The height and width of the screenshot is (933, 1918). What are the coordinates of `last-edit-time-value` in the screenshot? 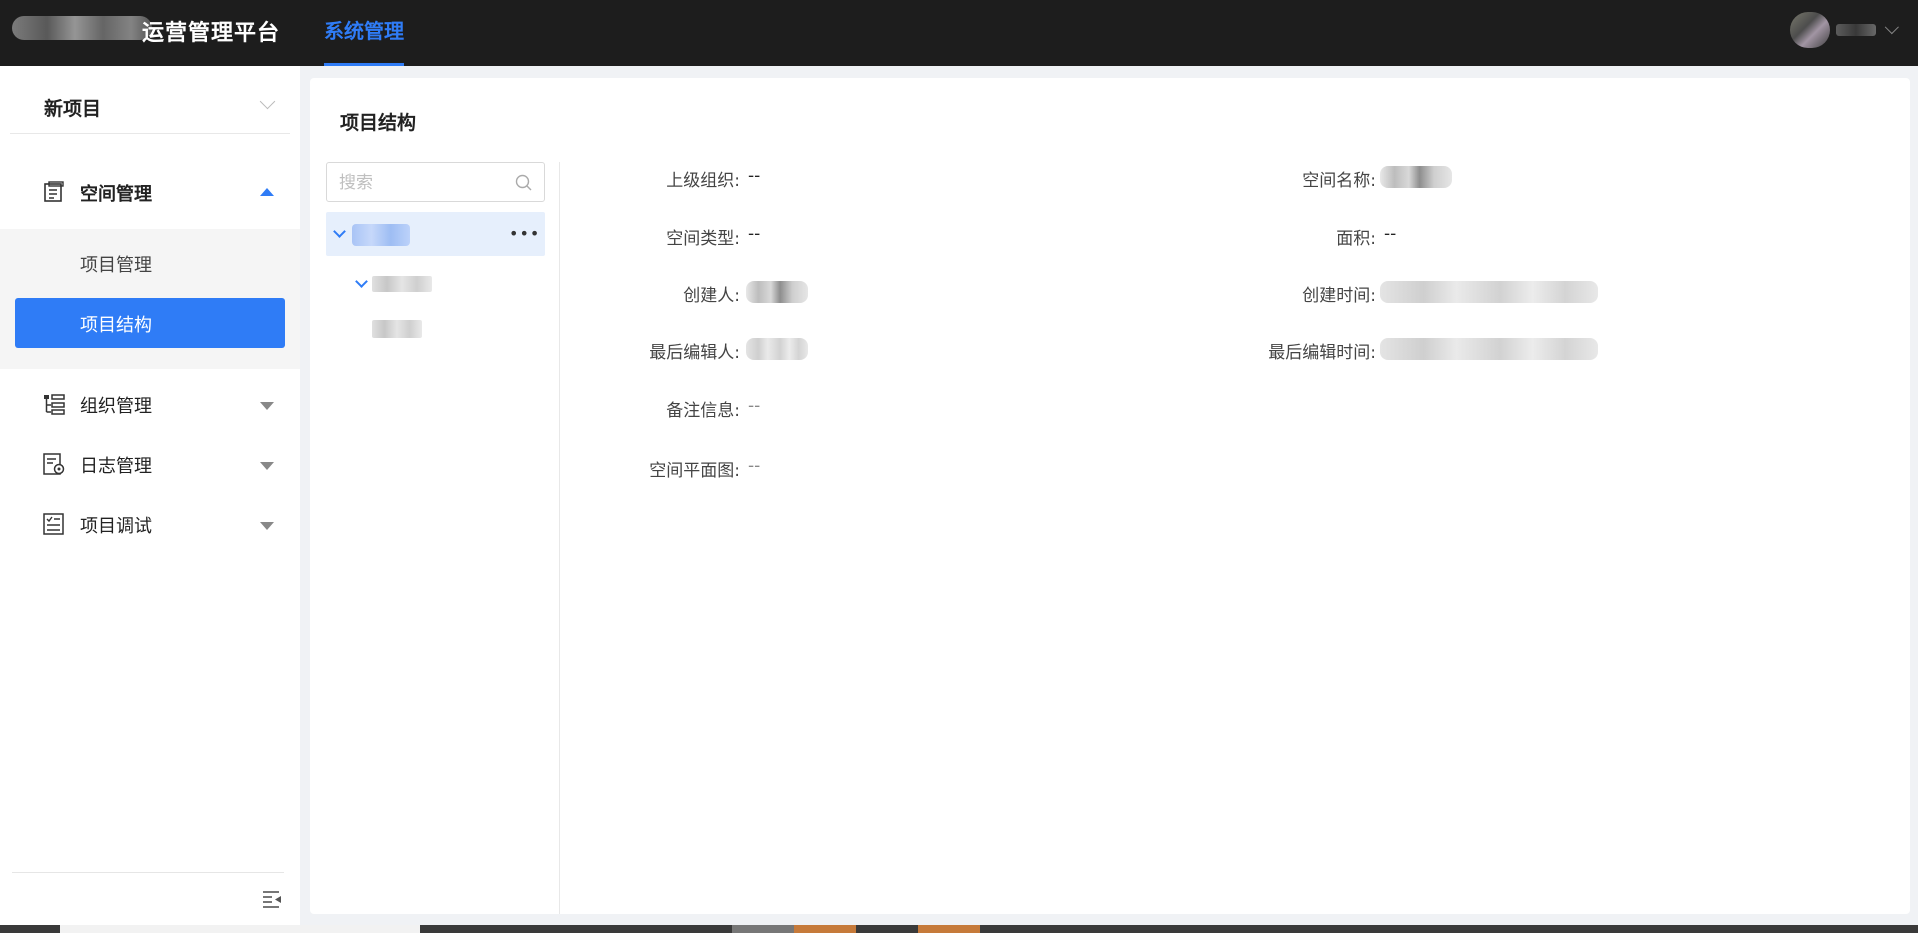 It's located at (1489, 349).